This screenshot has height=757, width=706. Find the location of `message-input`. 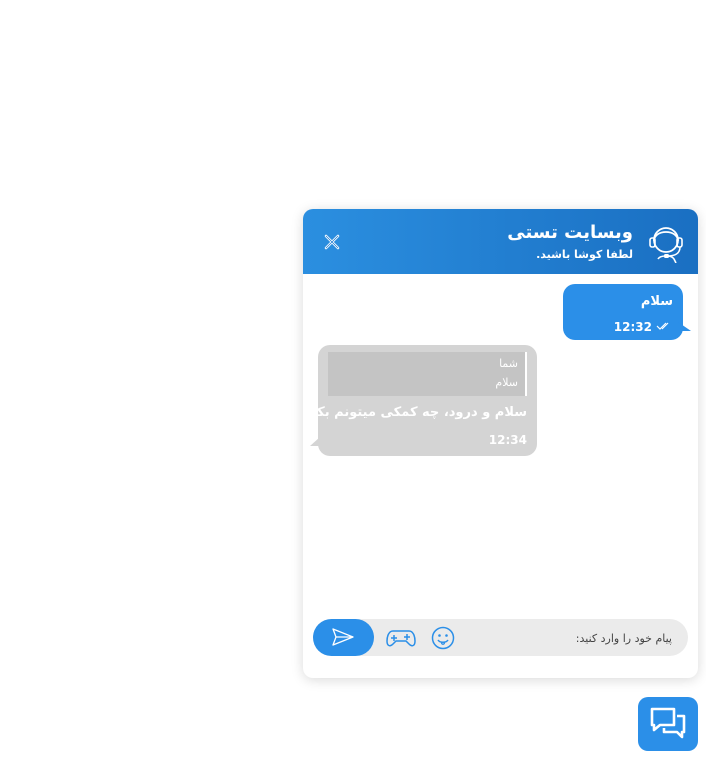

message-input is located at coordinates (567, 638).